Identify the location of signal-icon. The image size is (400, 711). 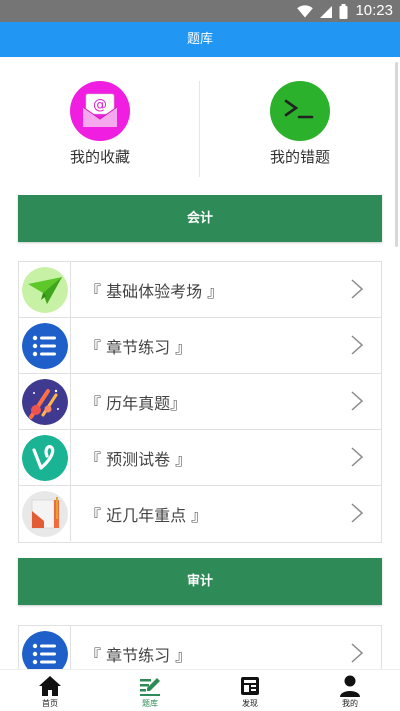
(326, 11).